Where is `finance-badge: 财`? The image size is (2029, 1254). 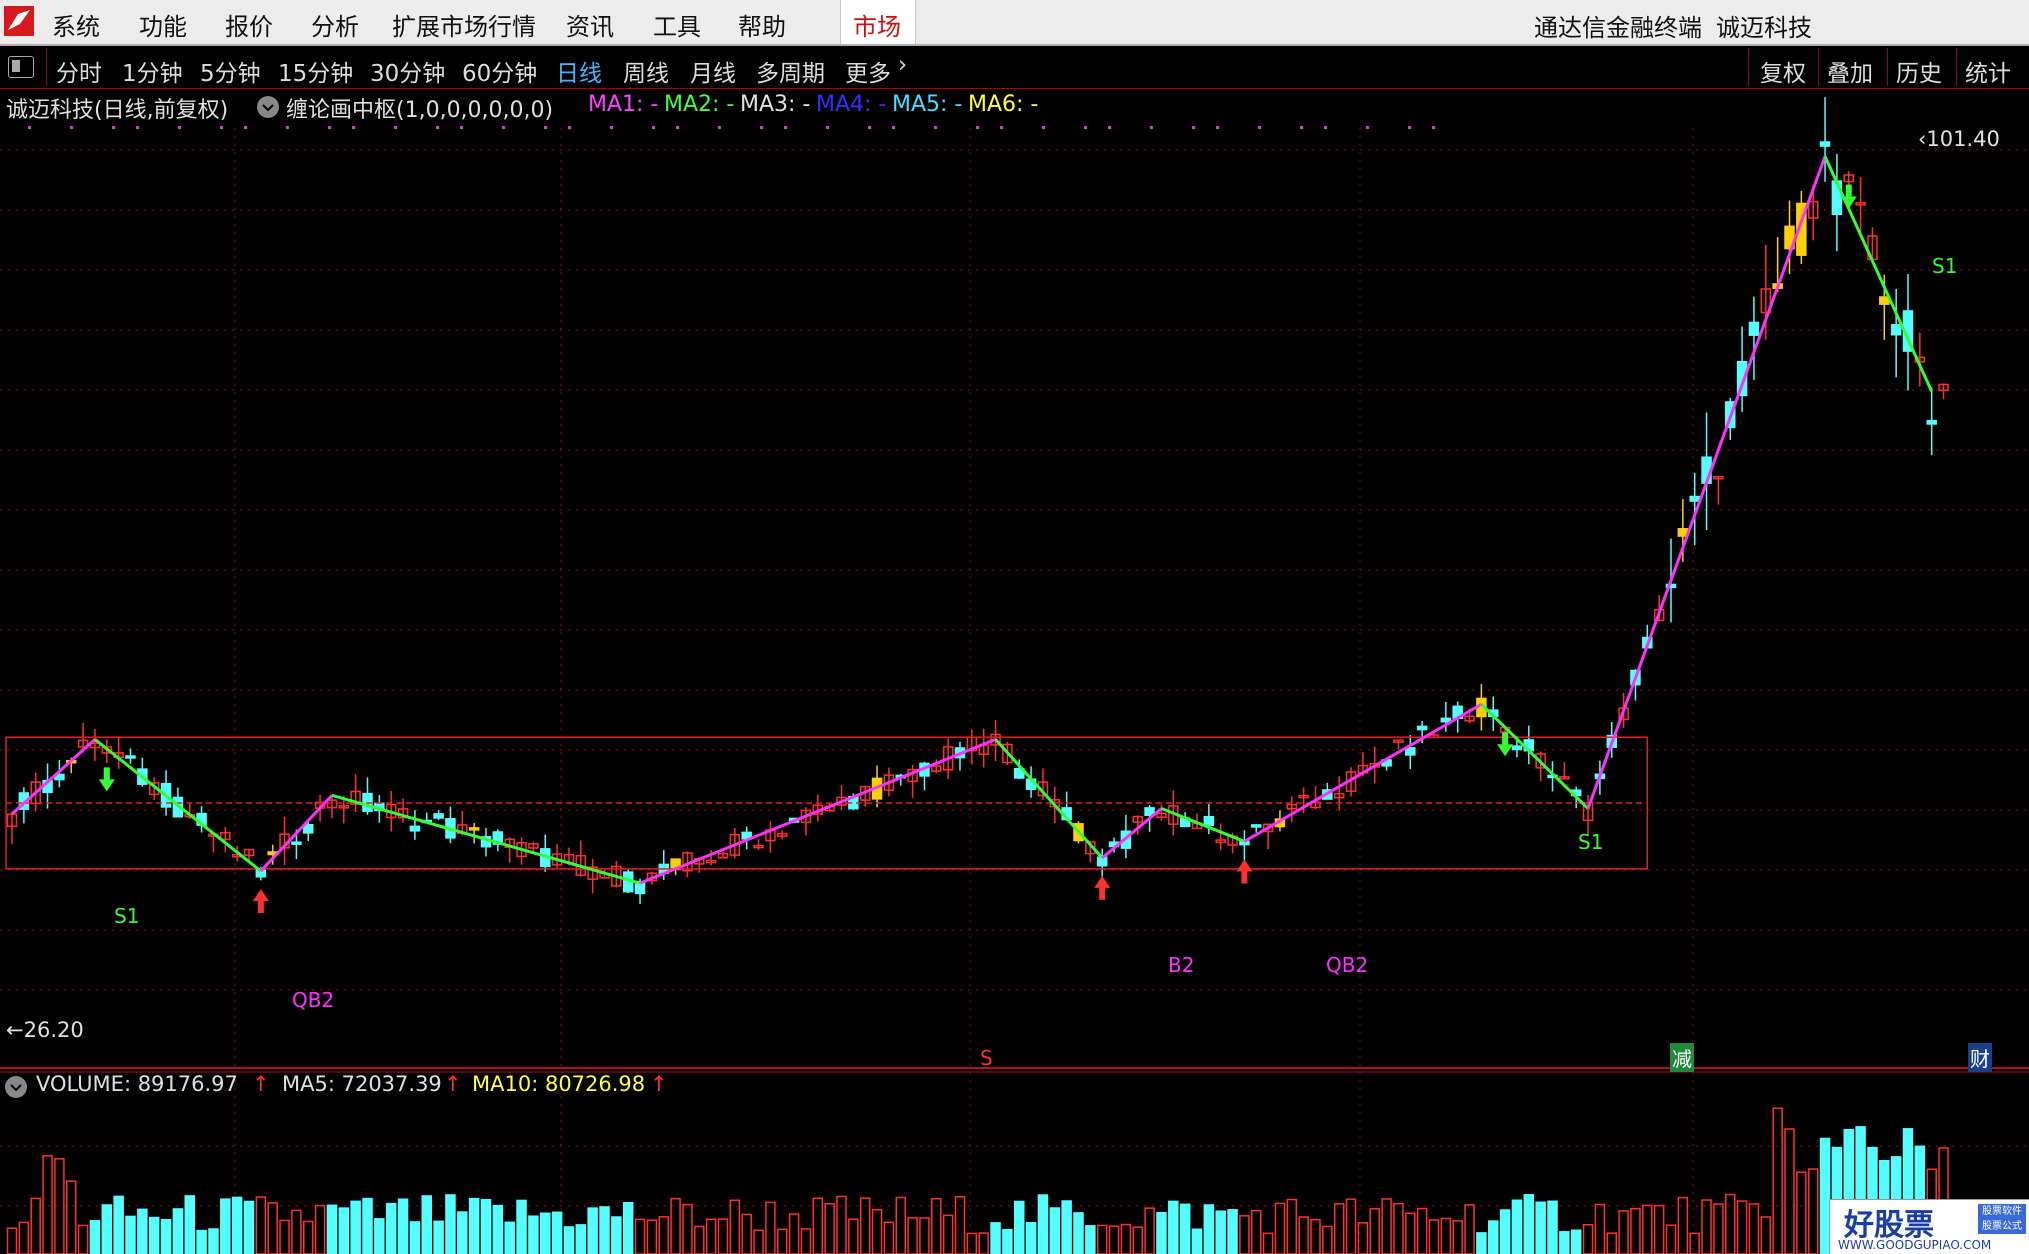 finance-badge: 财 is located at coordinates (1980, 1057).